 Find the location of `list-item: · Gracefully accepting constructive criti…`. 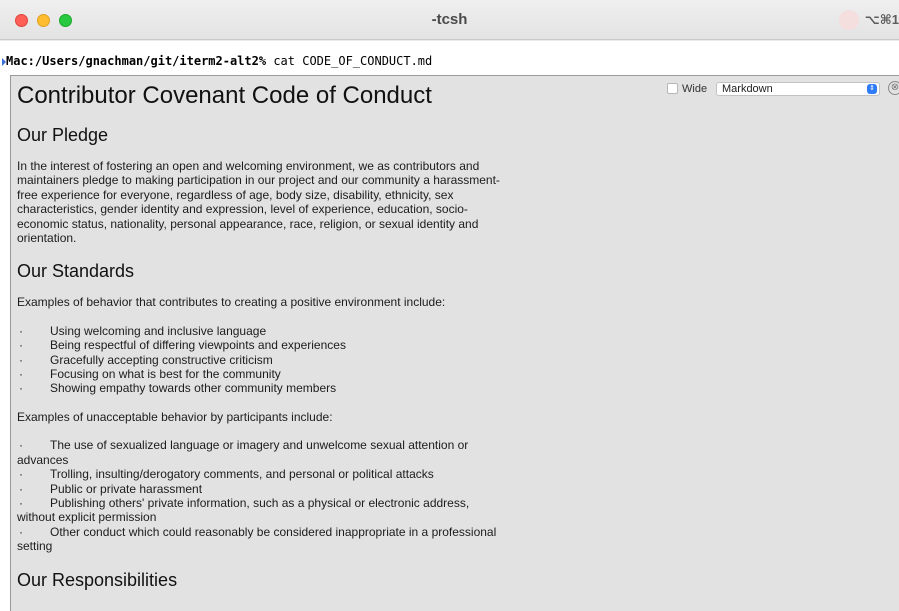

list-item: · Gracefully accepting constructive criti… is located at coordinates (146, 359).